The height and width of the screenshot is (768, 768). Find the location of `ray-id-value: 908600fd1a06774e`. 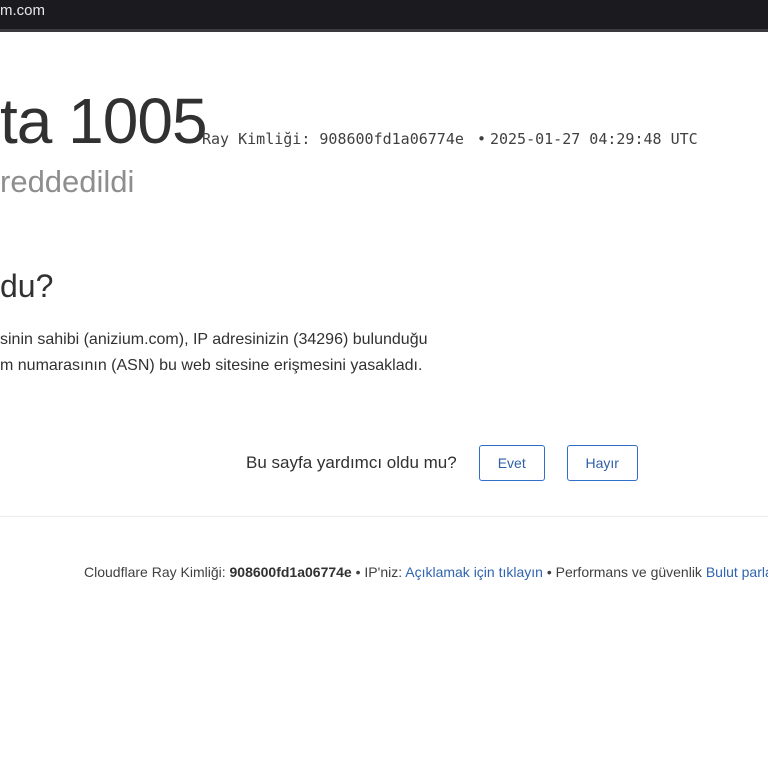

ray-id-value: 908600fd1a06774e is located at coordinates (391, 139).